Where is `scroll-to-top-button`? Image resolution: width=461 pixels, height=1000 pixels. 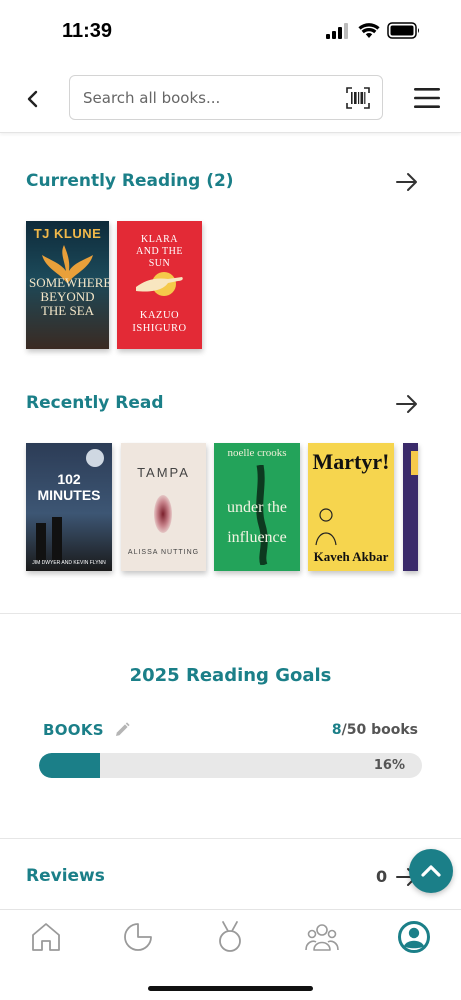
scroll-to-top-button is located at coordinates (431, 871).